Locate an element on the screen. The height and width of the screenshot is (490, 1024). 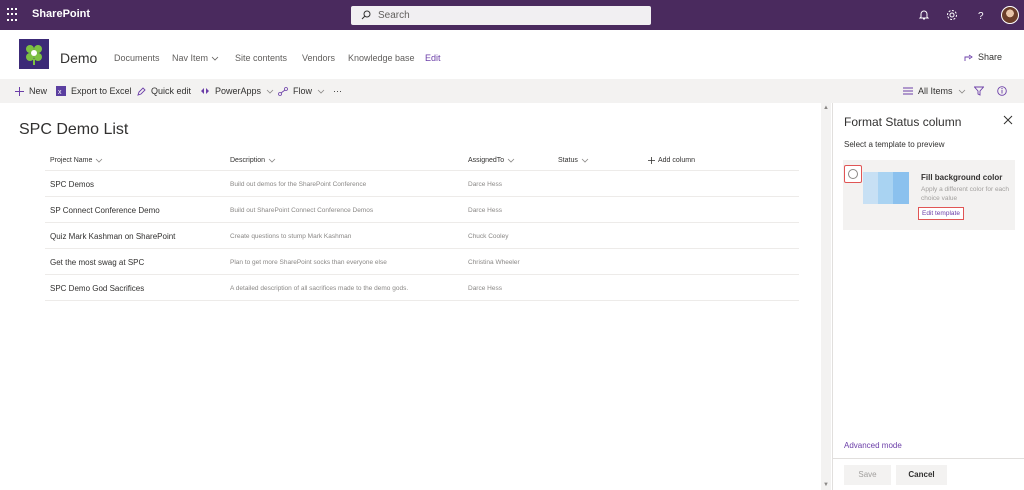
nav-nav-item-label: Nav Item is located at coordinates (190, 58).